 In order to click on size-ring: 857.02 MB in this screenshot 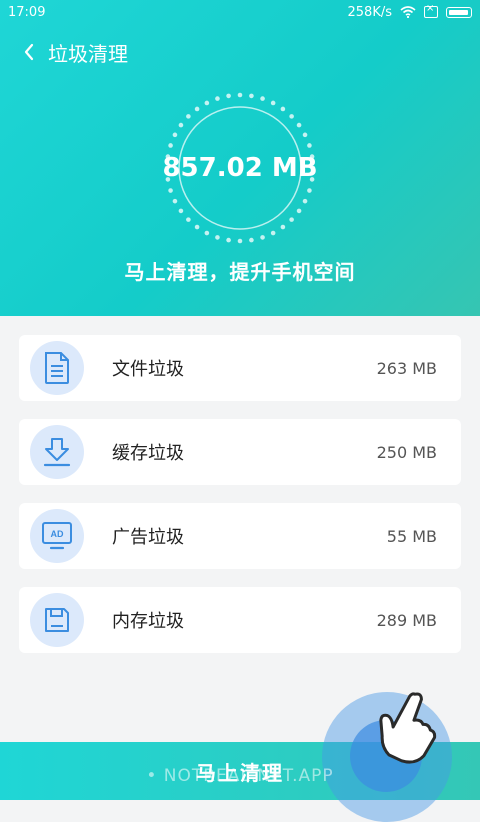, I will do `click(240, 168)`.